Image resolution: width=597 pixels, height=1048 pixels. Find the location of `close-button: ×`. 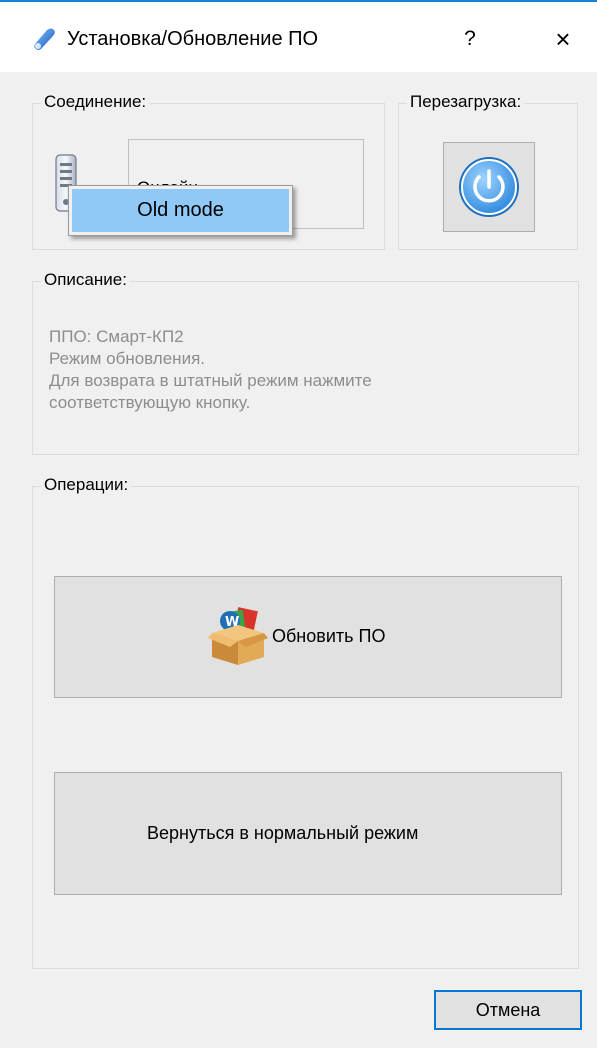

close-button: × is located at coordinates (563, 39).